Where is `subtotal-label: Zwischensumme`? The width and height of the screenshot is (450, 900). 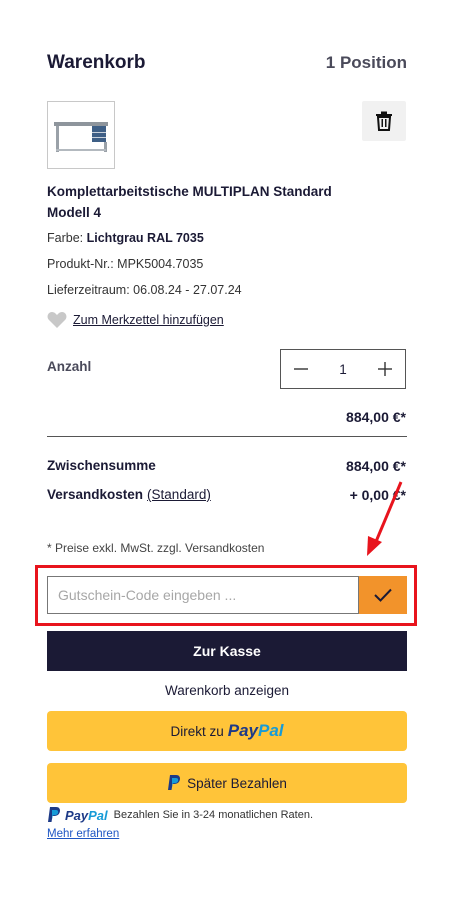
subtotal-label: Zwischensumme is located at coordinates (101, 465).